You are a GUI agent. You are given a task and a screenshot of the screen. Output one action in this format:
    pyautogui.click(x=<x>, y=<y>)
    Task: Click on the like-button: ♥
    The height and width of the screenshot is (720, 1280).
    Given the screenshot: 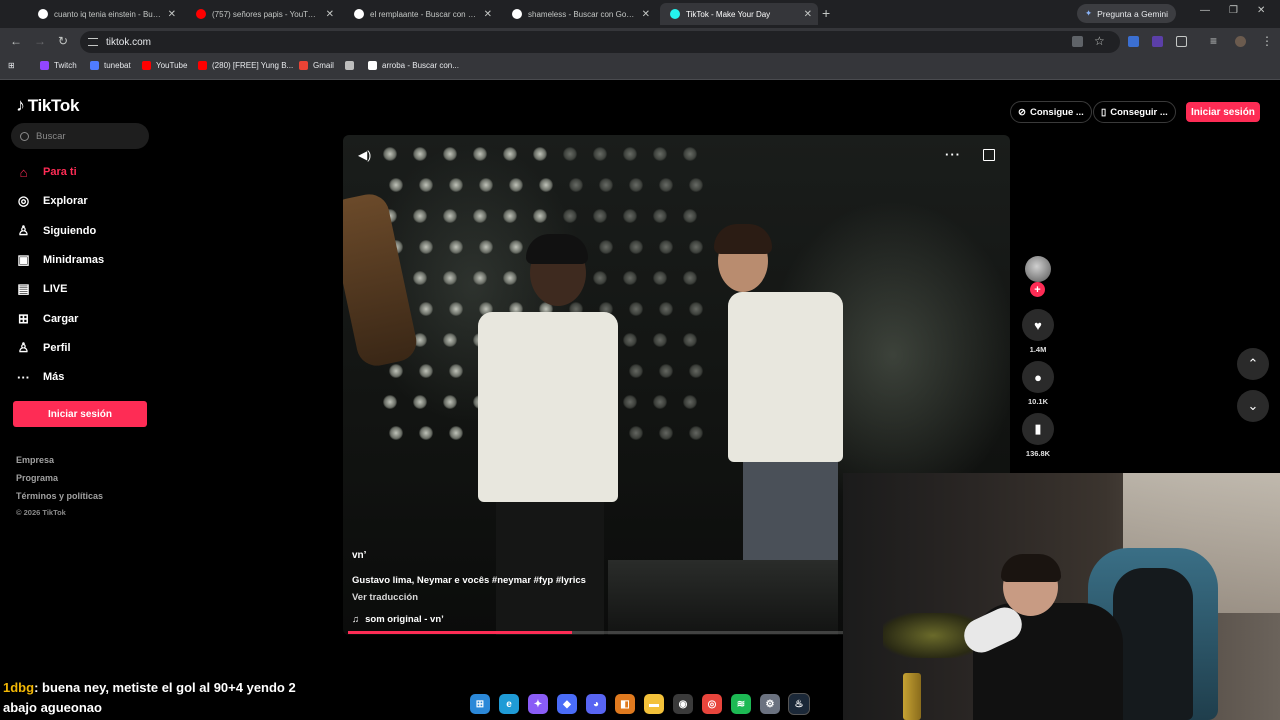 What is the action you would take?
    pyautogui.click(x=1038, y=325)
    